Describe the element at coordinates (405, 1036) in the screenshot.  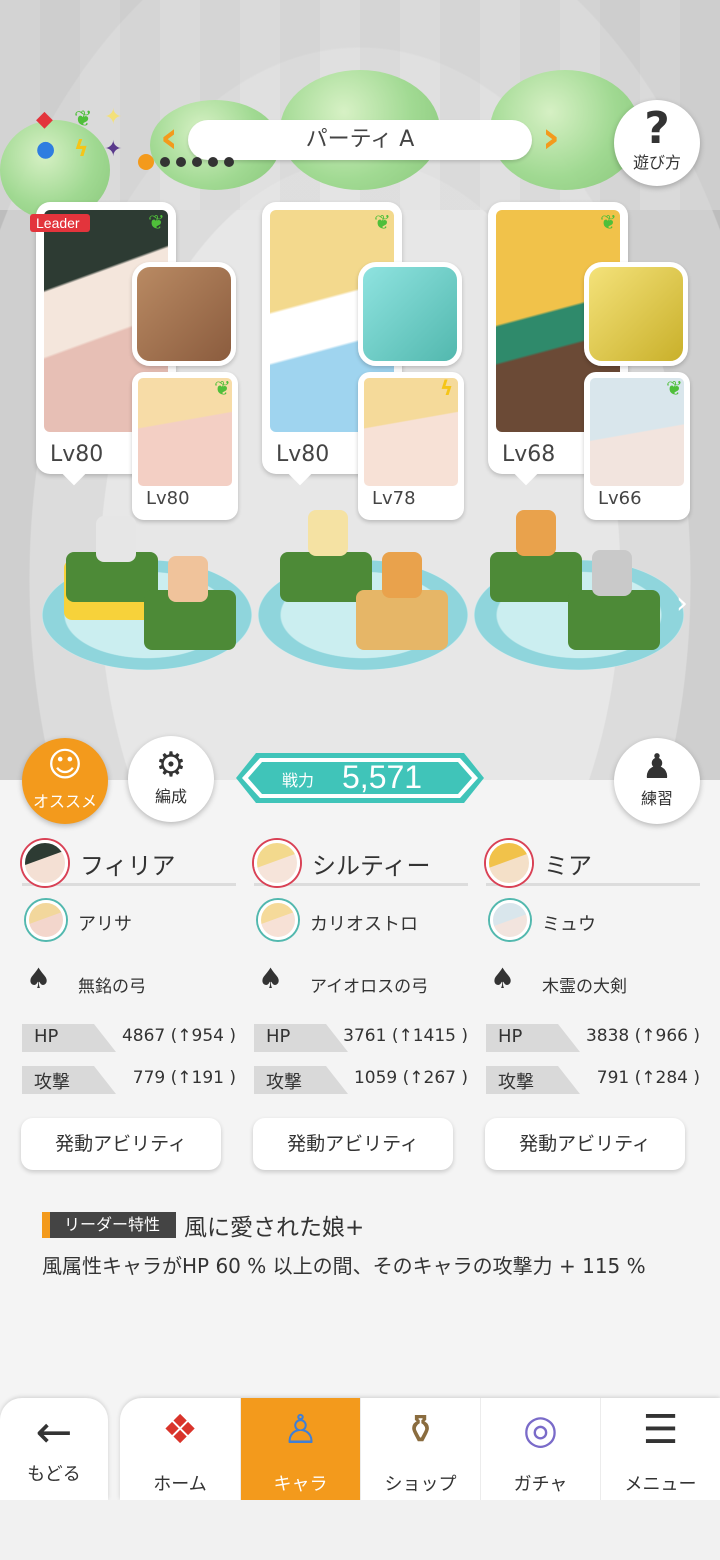
I see `hp-value: 3761 (↑1415 )` at that location.